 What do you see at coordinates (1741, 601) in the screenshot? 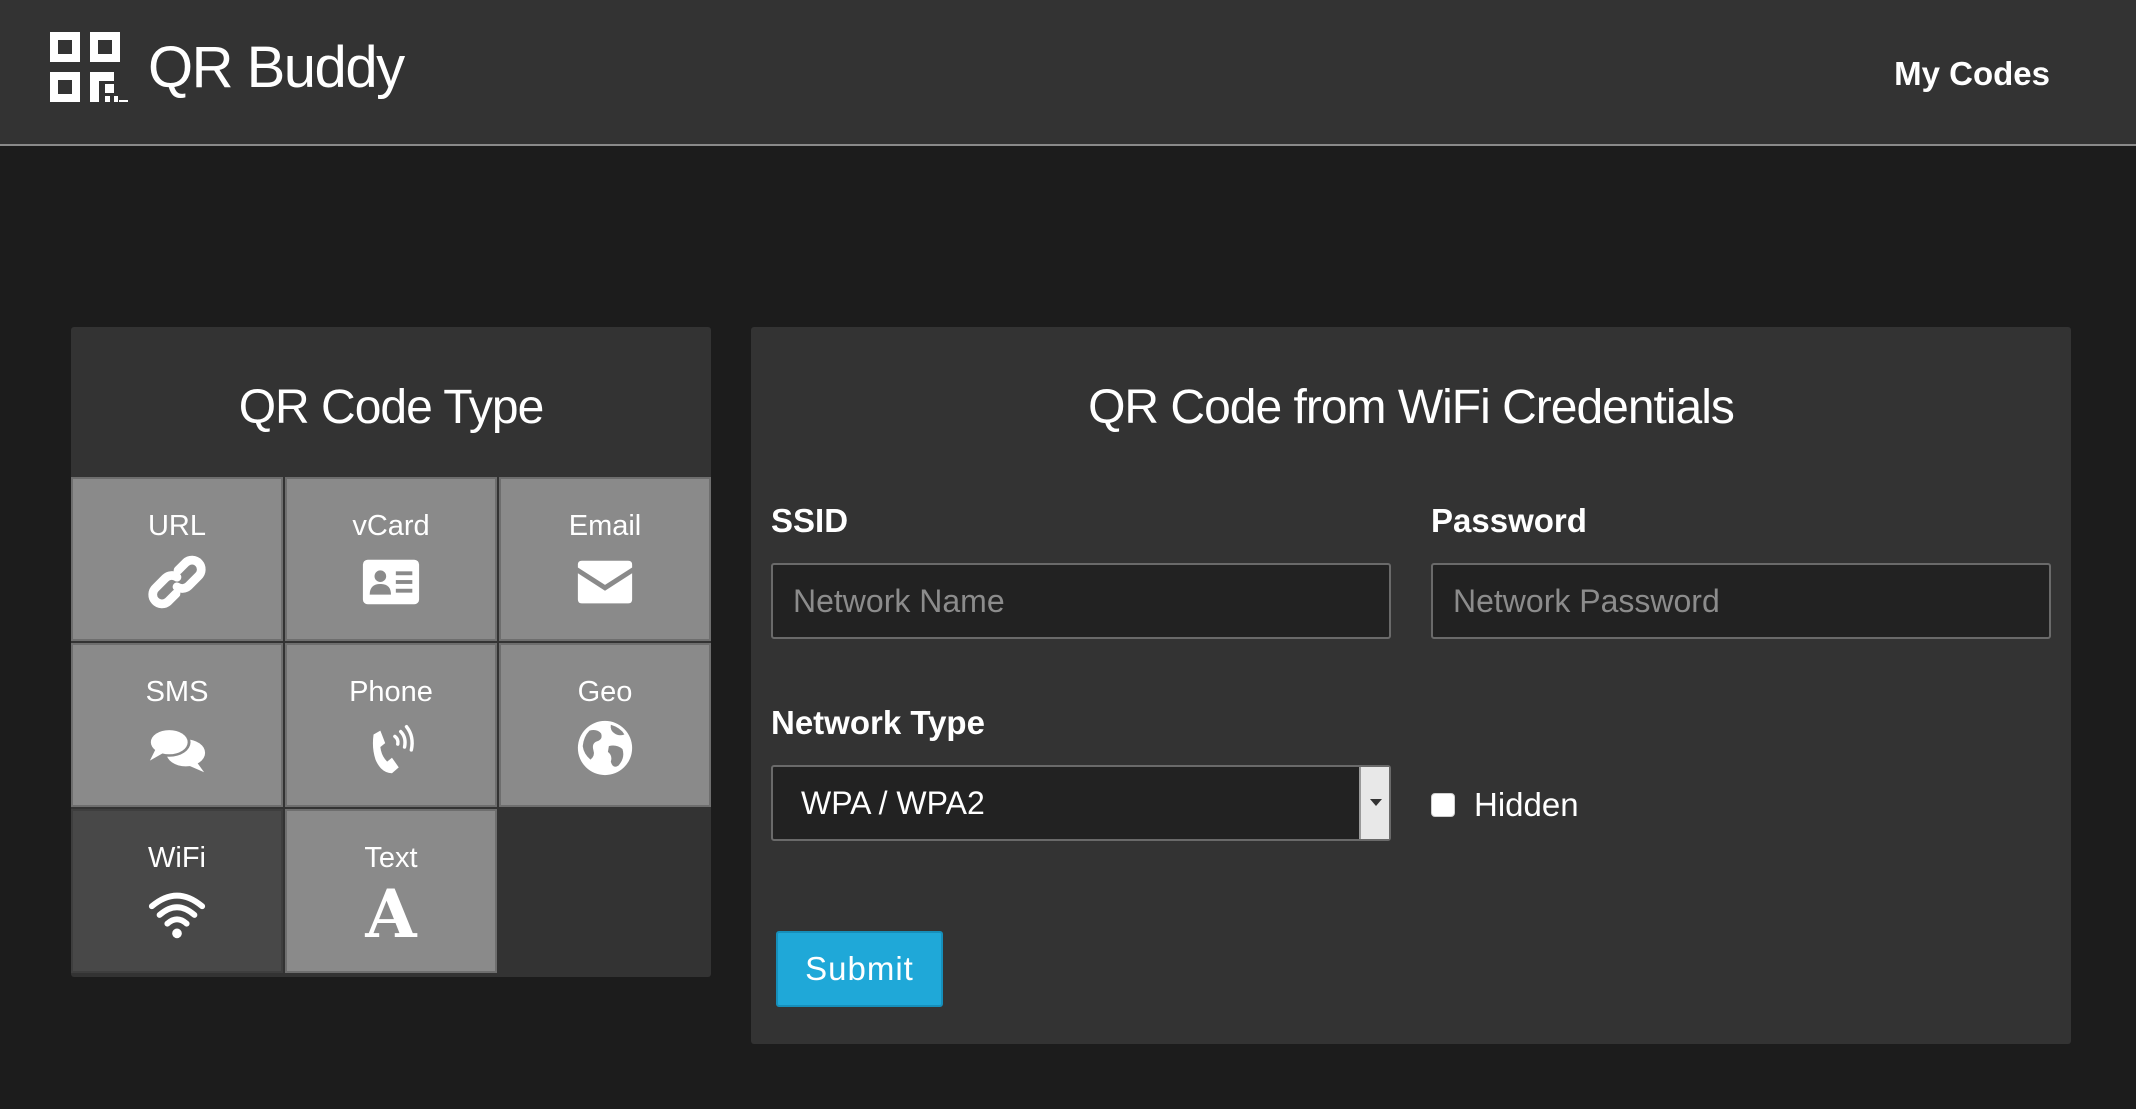
I see `password-input` at bounding box center [1741, 601].